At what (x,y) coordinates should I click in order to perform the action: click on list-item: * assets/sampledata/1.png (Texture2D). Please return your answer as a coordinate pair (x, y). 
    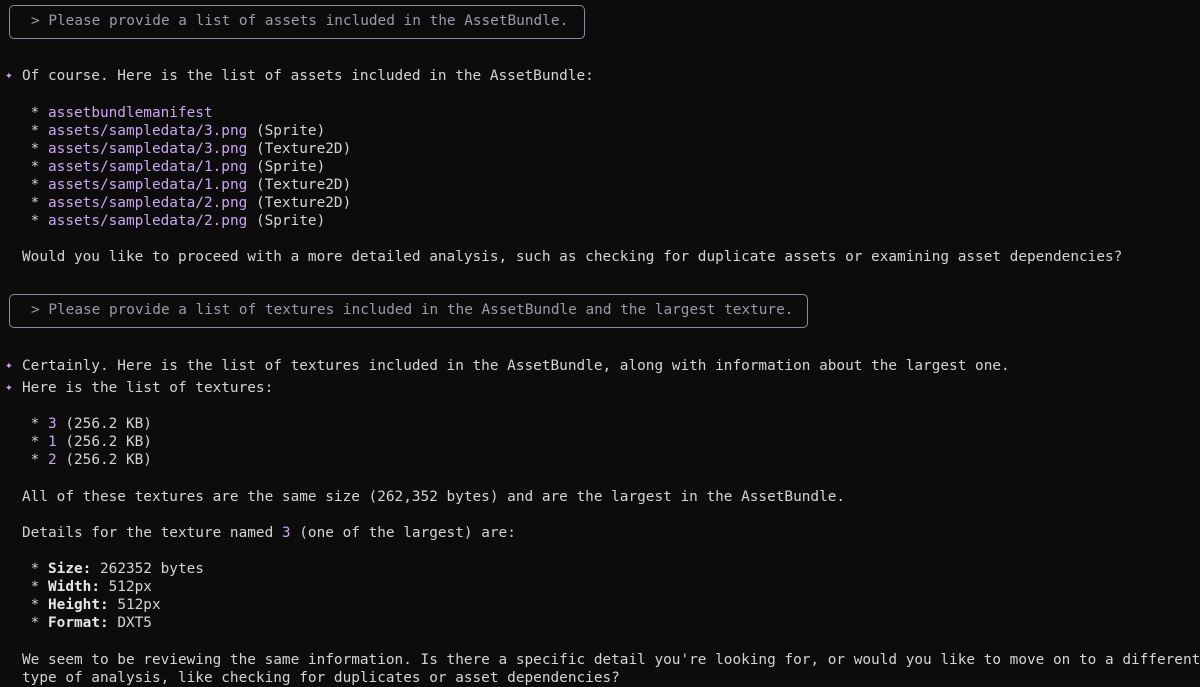
    Looking at the image, I should click on (187, 185).